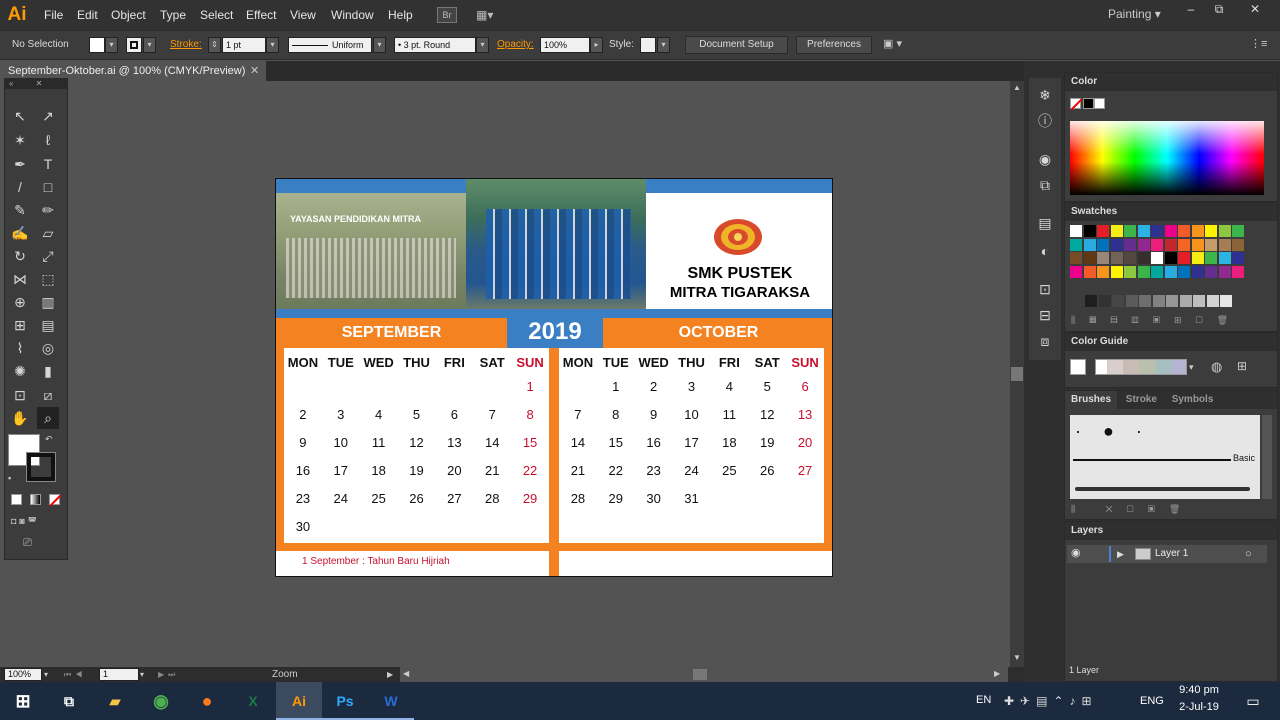 Image resolution: width=1280 pixels, height=720 pixels. What do you see at coordinates (489, 15) in the screenshot?
I see `arrange-documents-icon: ▦▾` at bounding box center [489, 15].